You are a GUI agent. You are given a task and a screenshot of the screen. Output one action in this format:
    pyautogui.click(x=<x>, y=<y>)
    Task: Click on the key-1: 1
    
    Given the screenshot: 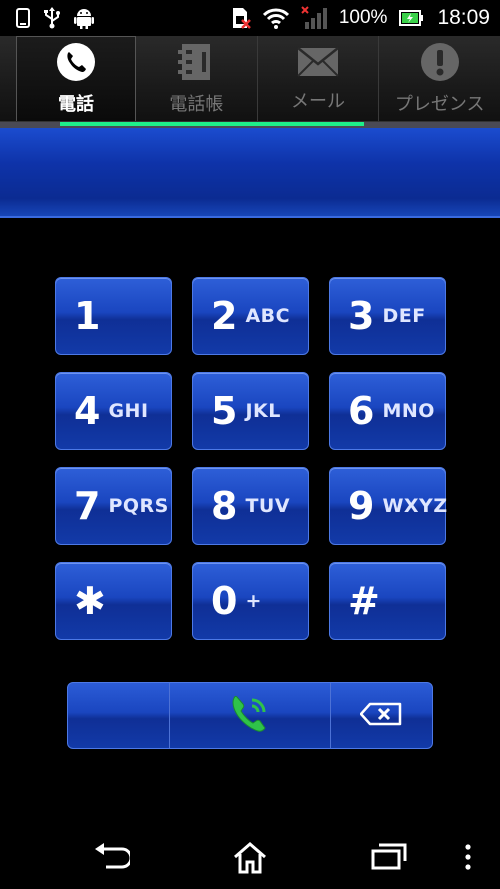 What is the action you would take?
    pyautogui.click(x=113, y=316)
    